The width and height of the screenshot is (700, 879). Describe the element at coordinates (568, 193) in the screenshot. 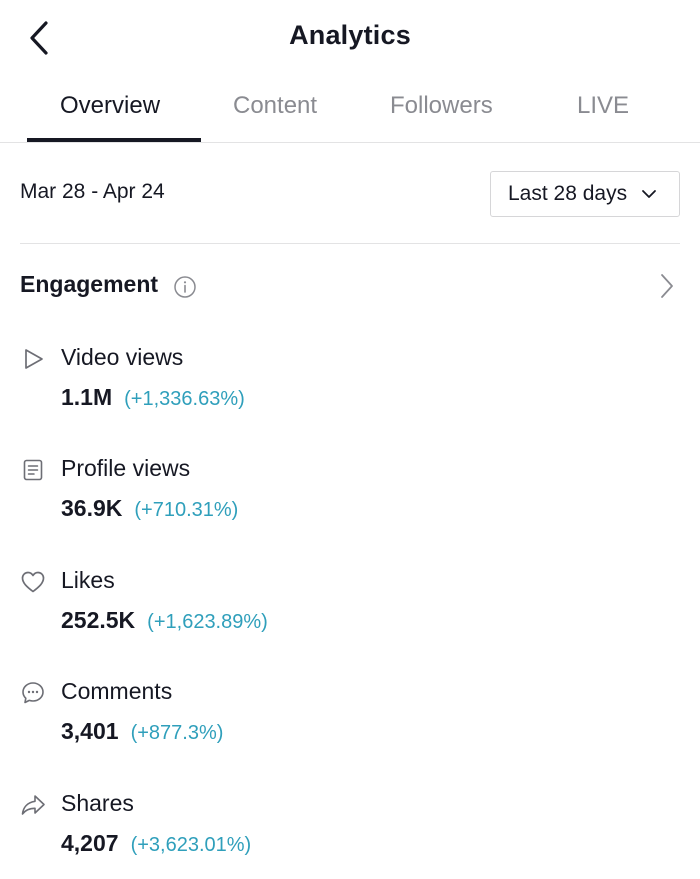

I see `period-dropdown-label: Last 28 days` at that location.